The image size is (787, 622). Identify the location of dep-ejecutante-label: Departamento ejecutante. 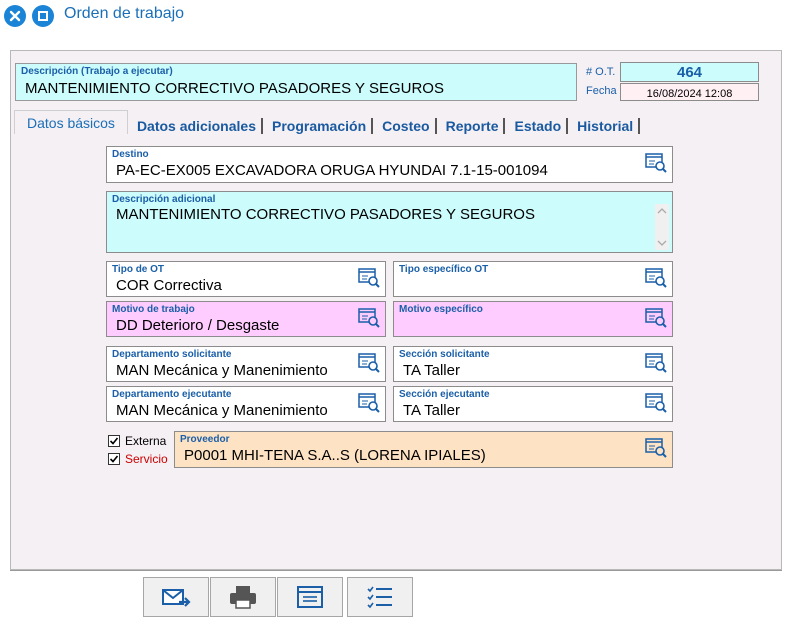
(172, 394).